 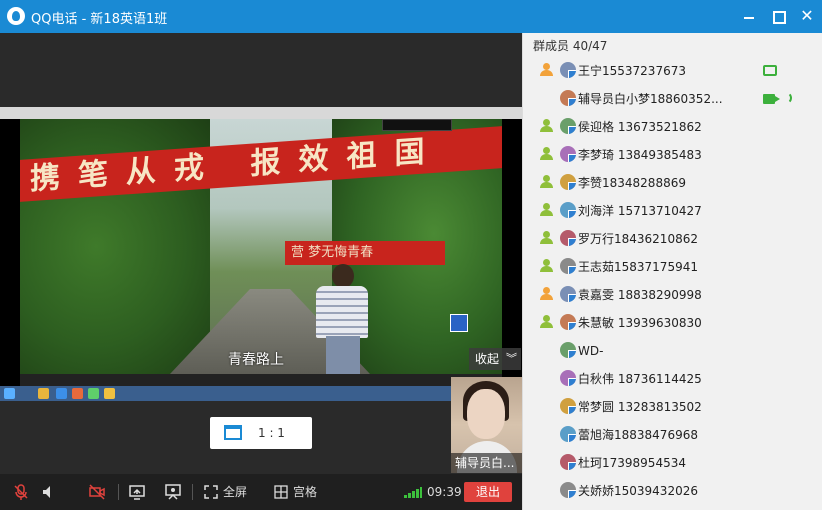 I want to click on member-row: 朱慧敏 13939630830, so click(x=672, y=323).